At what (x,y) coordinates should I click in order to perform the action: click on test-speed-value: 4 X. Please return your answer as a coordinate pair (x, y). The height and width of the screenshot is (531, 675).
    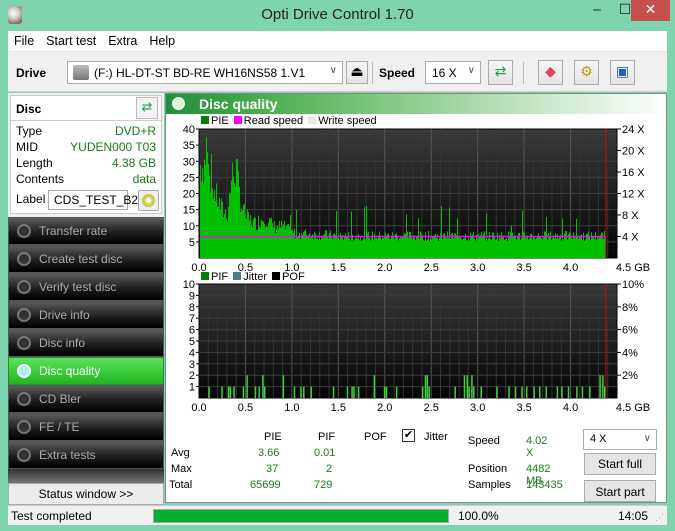
    Looking at the image, I should click on (598, 439).